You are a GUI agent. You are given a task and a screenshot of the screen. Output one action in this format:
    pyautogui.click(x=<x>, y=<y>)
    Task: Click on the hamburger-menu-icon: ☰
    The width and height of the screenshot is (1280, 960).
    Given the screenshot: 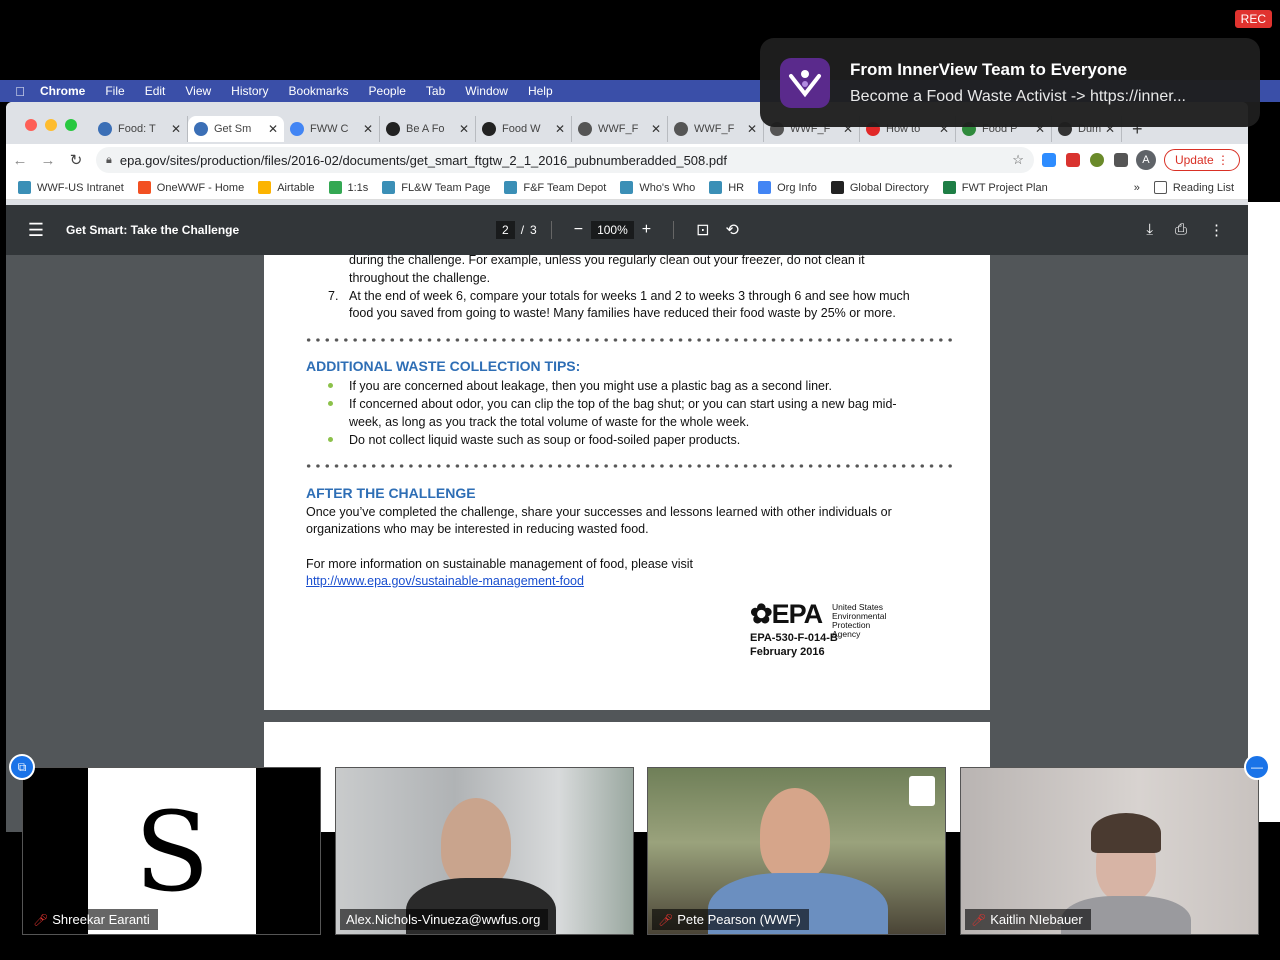 What is the action you would take?
    pyautogui.click(x=36, y=230)
    